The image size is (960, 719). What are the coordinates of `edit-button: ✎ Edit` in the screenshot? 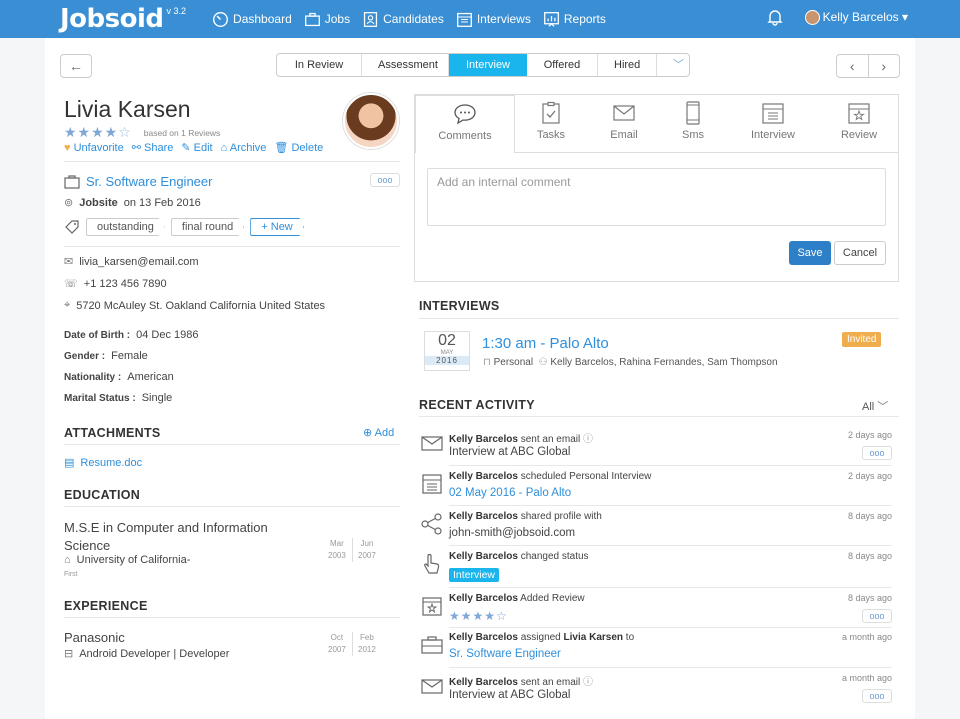 It's located at (196, 147).